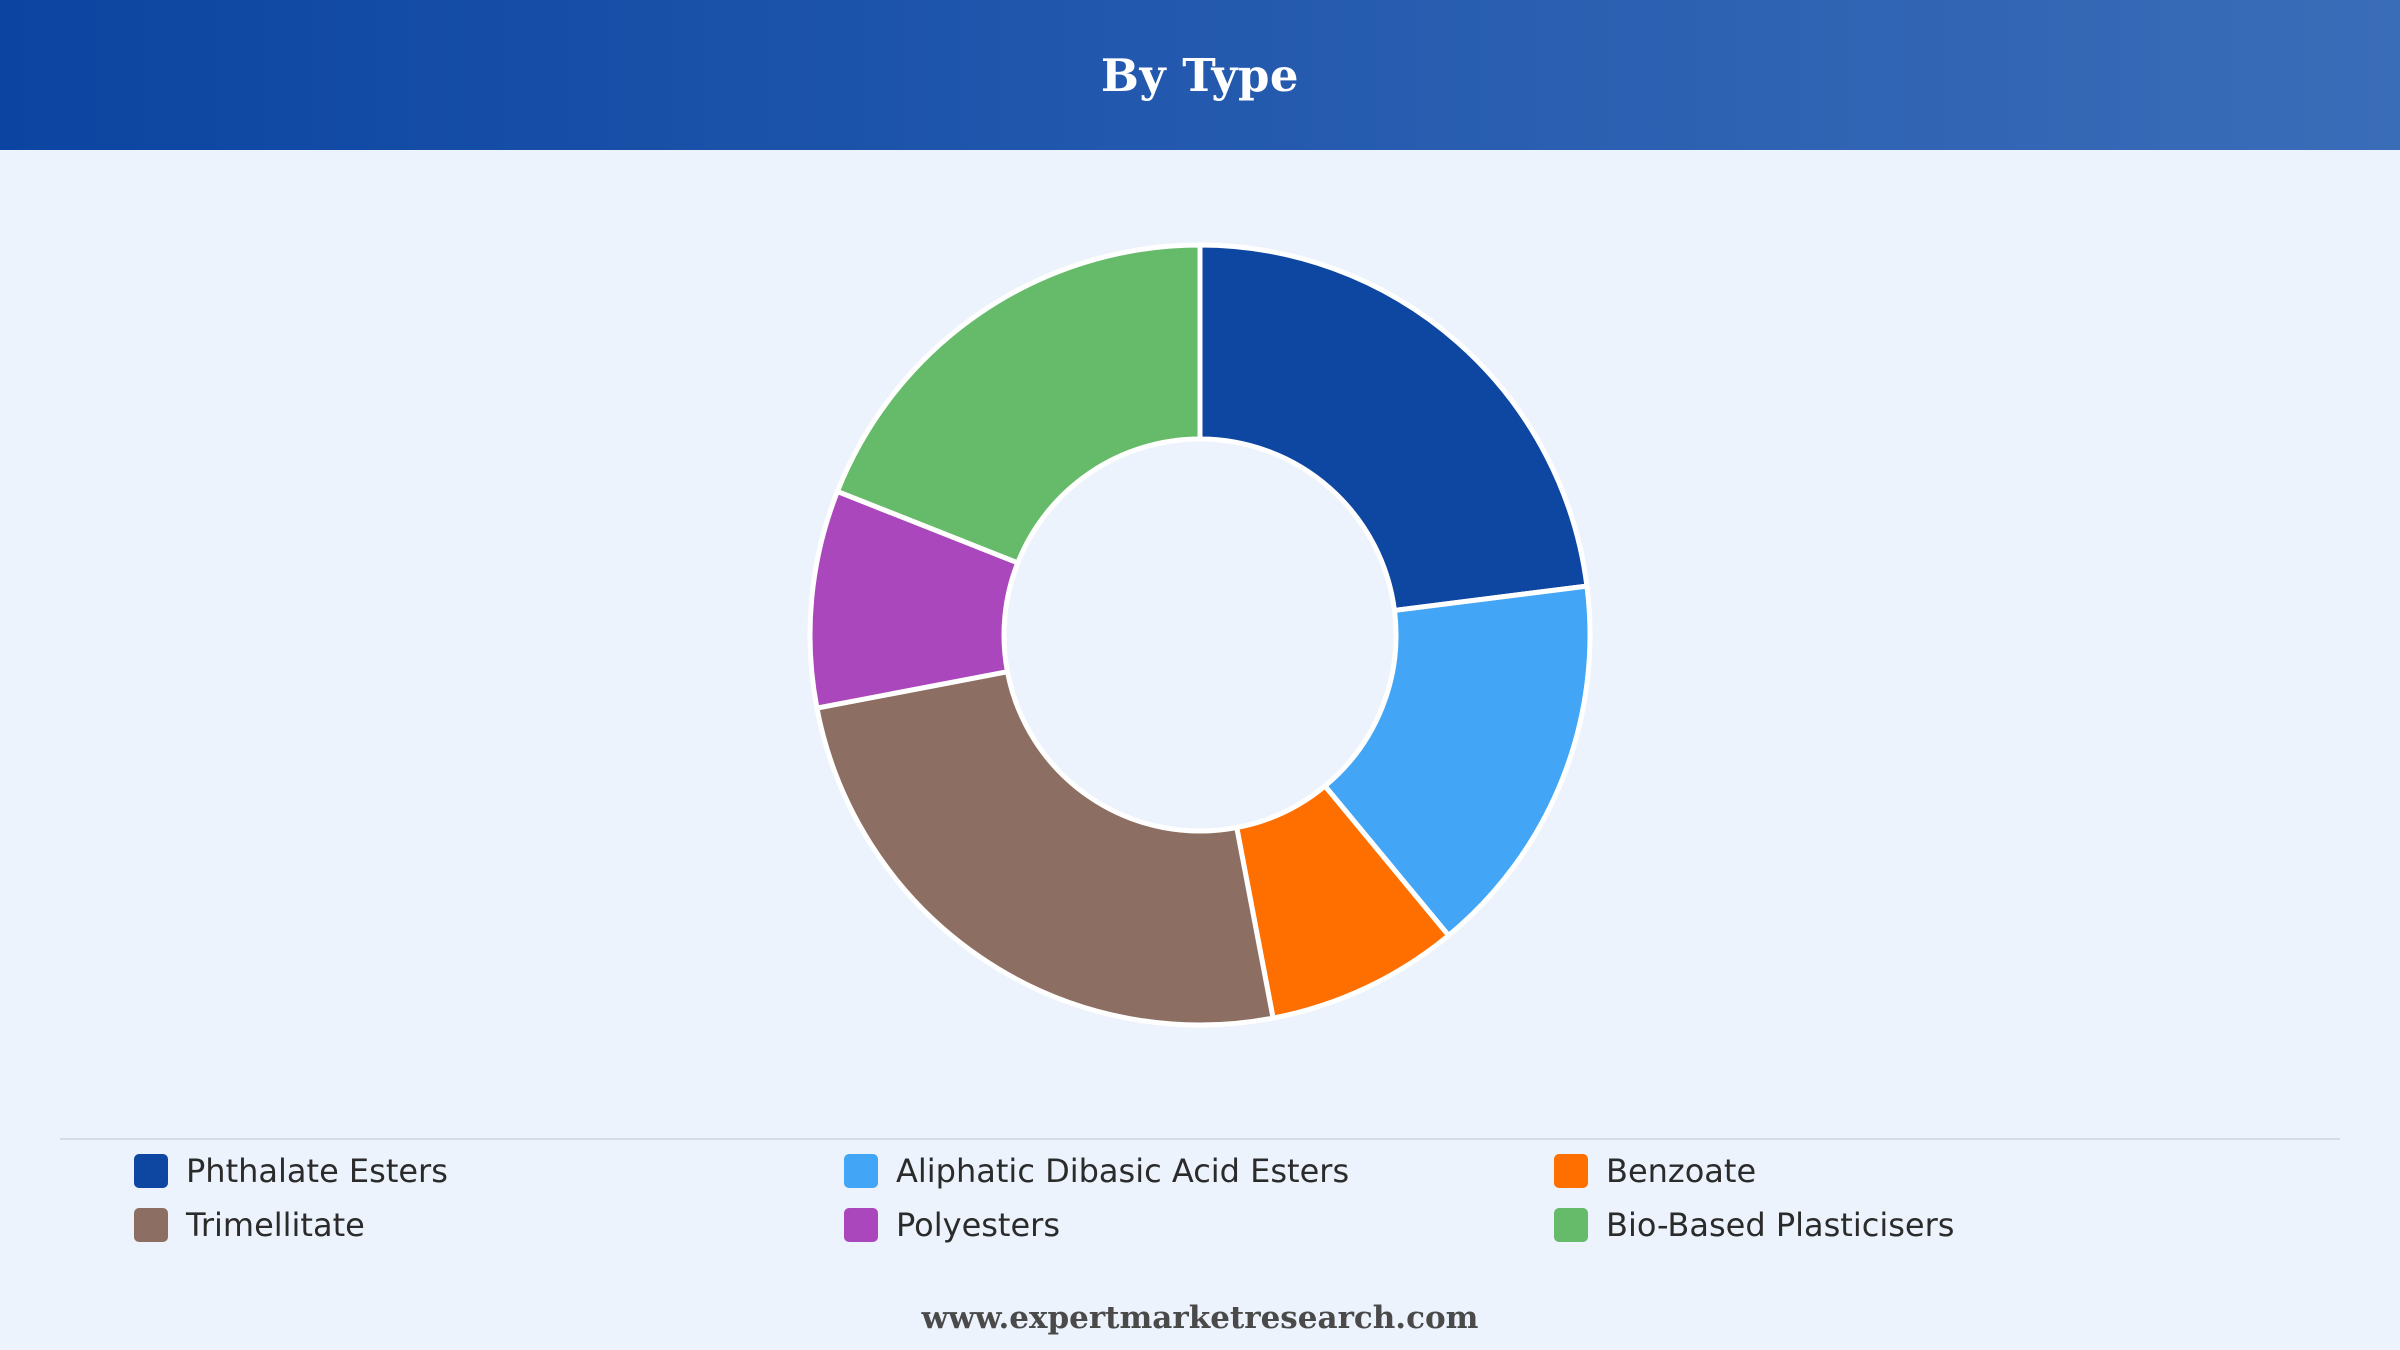  I want to click on legend-divider, so click(1200, 1139).